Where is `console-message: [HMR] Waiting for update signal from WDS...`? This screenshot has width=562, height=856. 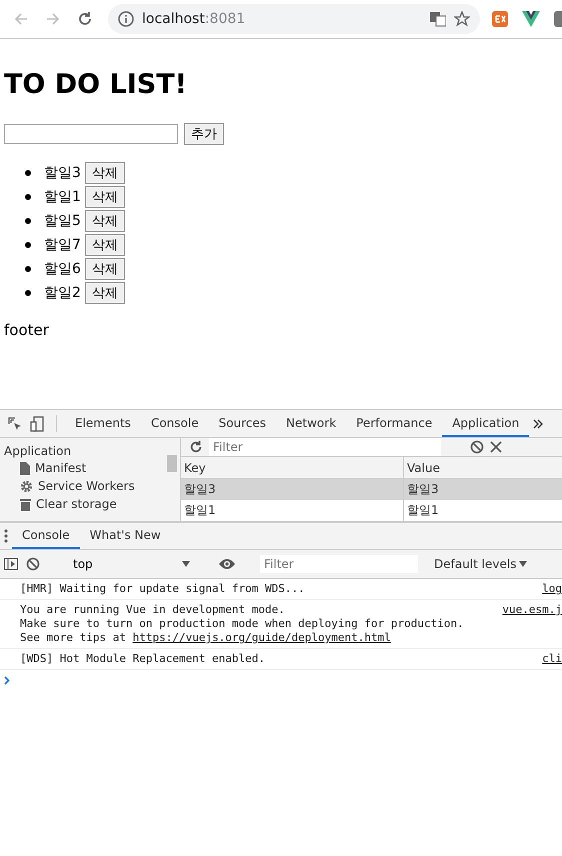 console-message: [HMR] Waiting for update signal from WDS... is located at coordinates (163, 589).